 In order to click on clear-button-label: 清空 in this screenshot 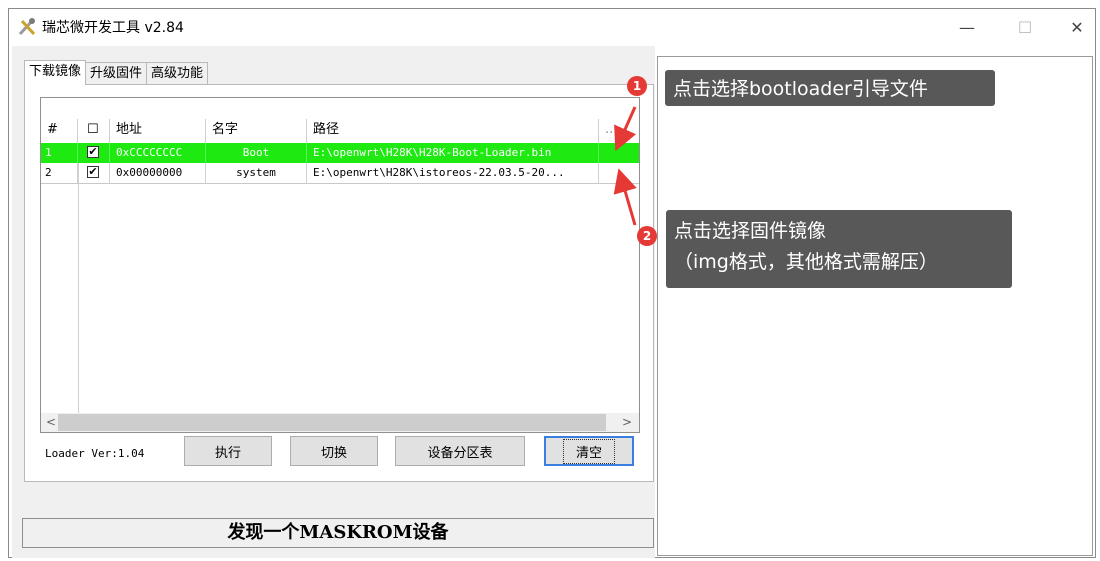, I will do `click(588, 451)`.